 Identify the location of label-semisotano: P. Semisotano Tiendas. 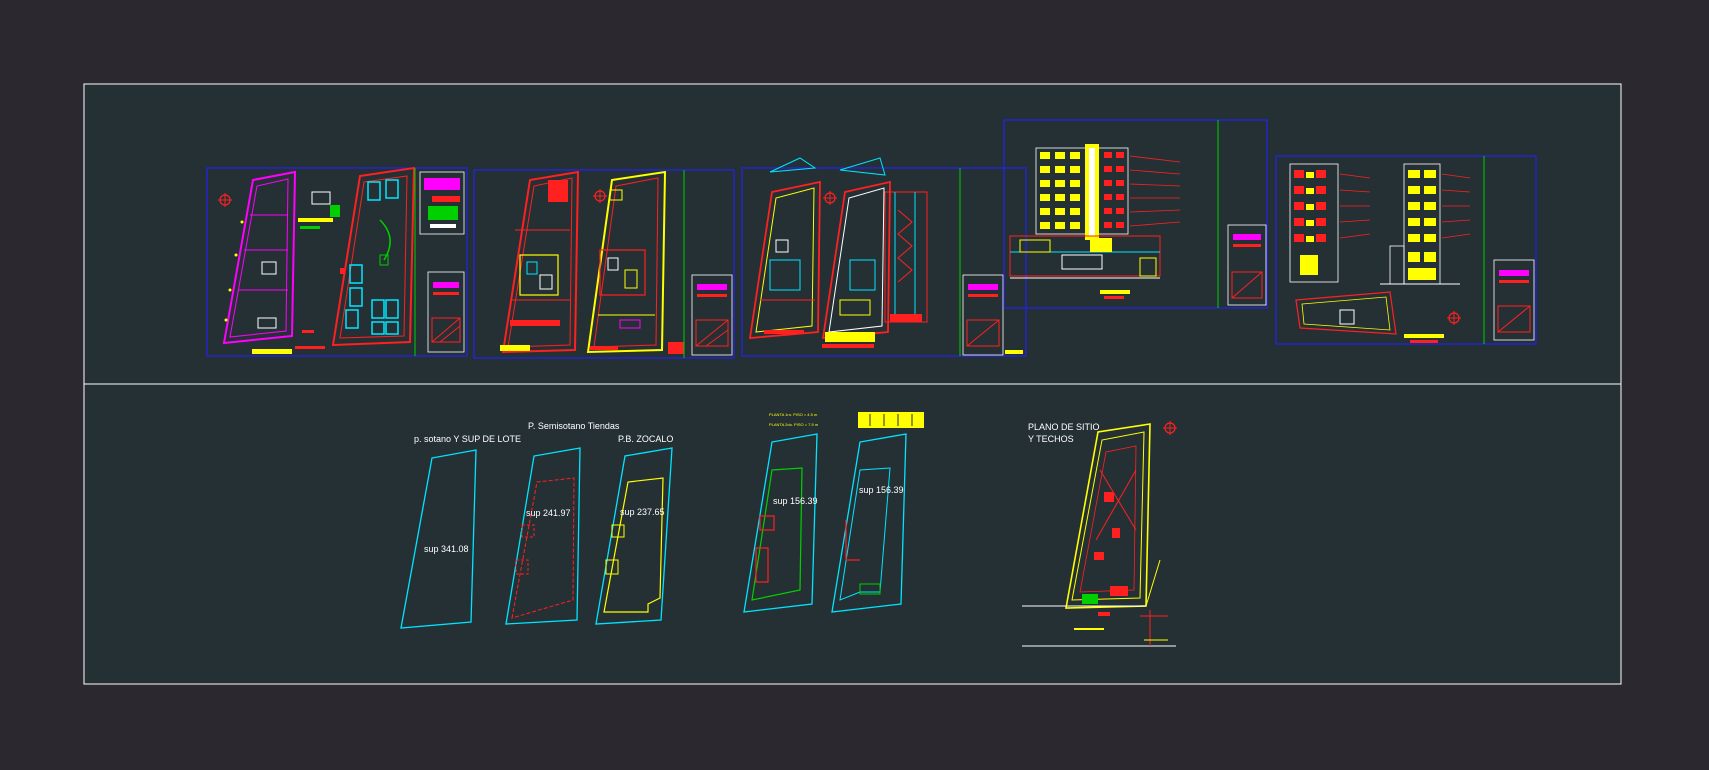
(574, 426).